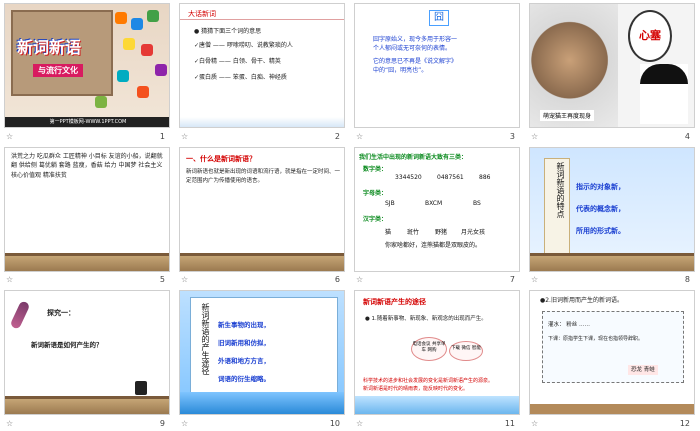 Image resolution: width=700 pixels, height=431 pixels. Describe the element at coordinates (334, 423) in the screenshot. I see `slide-number: 10` at that location.